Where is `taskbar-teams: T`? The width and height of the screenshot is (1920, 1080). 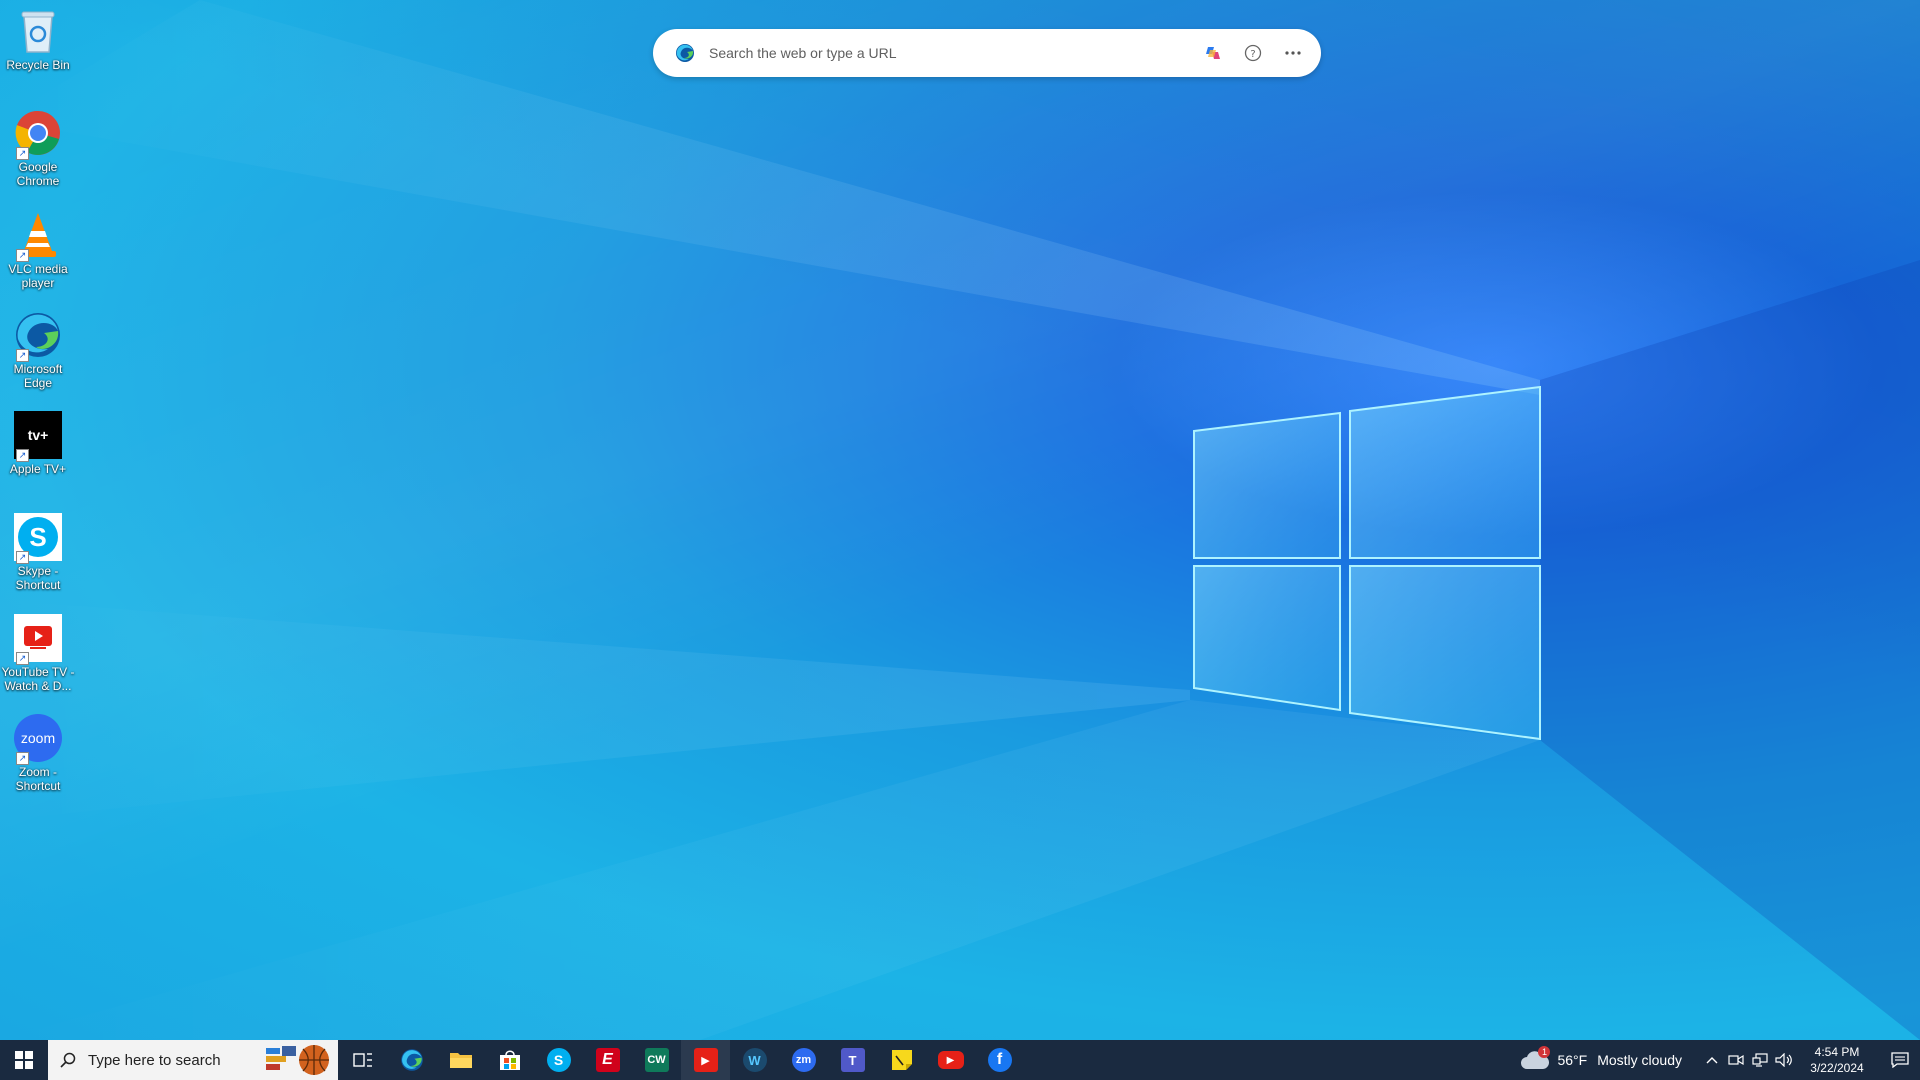 taskbar-teams: T is located at coordinates (852, 1060).